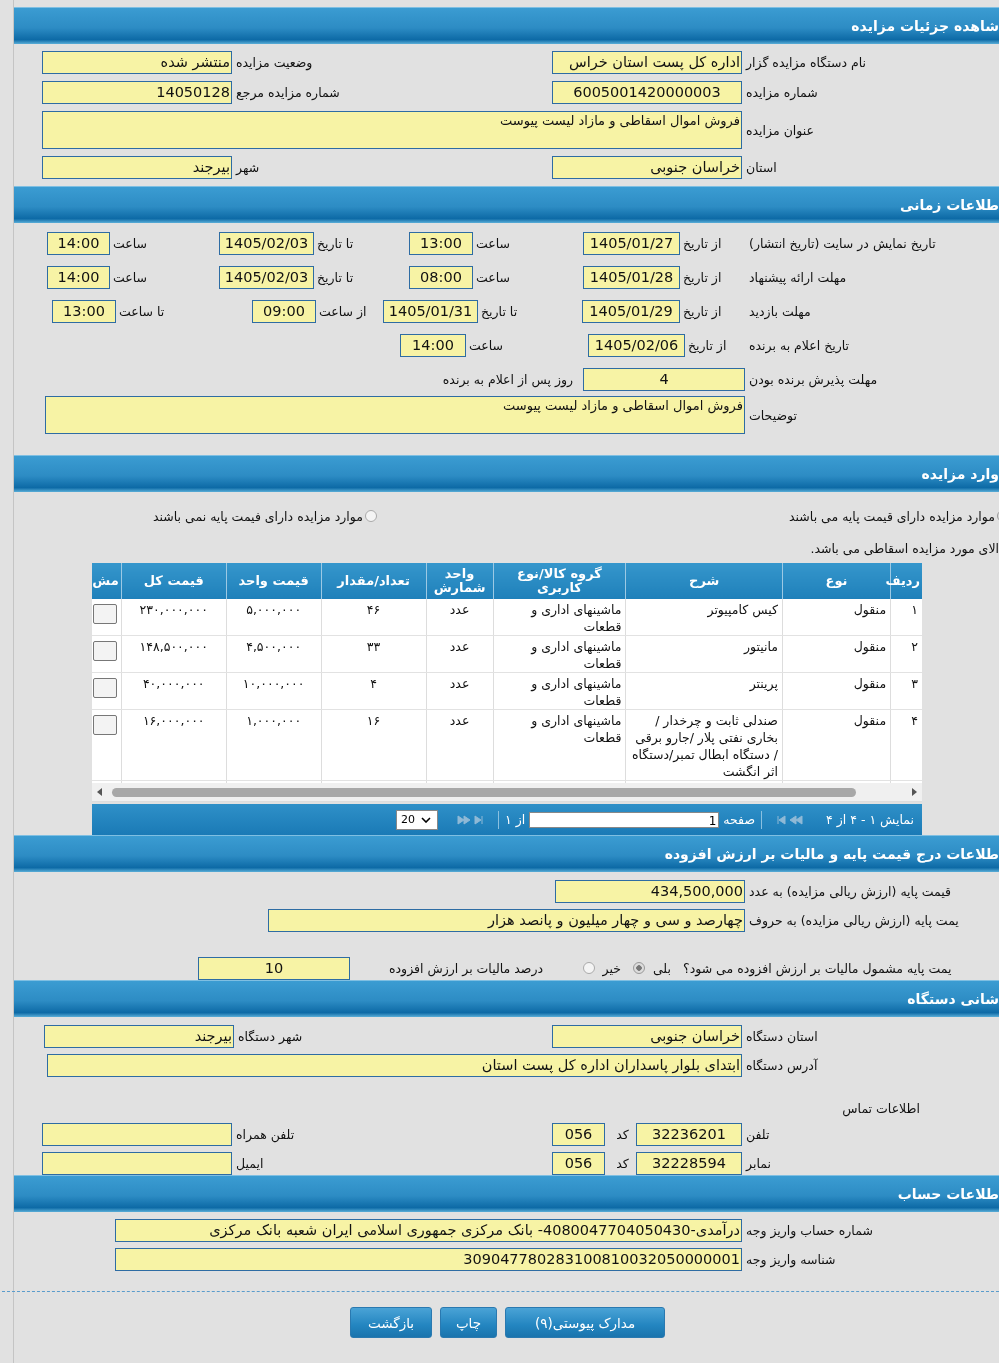  What do you see at coordinates (647, 92) in the screenshot?
I see `text-field: 6005001420000003` at bounding box center [647, 92].